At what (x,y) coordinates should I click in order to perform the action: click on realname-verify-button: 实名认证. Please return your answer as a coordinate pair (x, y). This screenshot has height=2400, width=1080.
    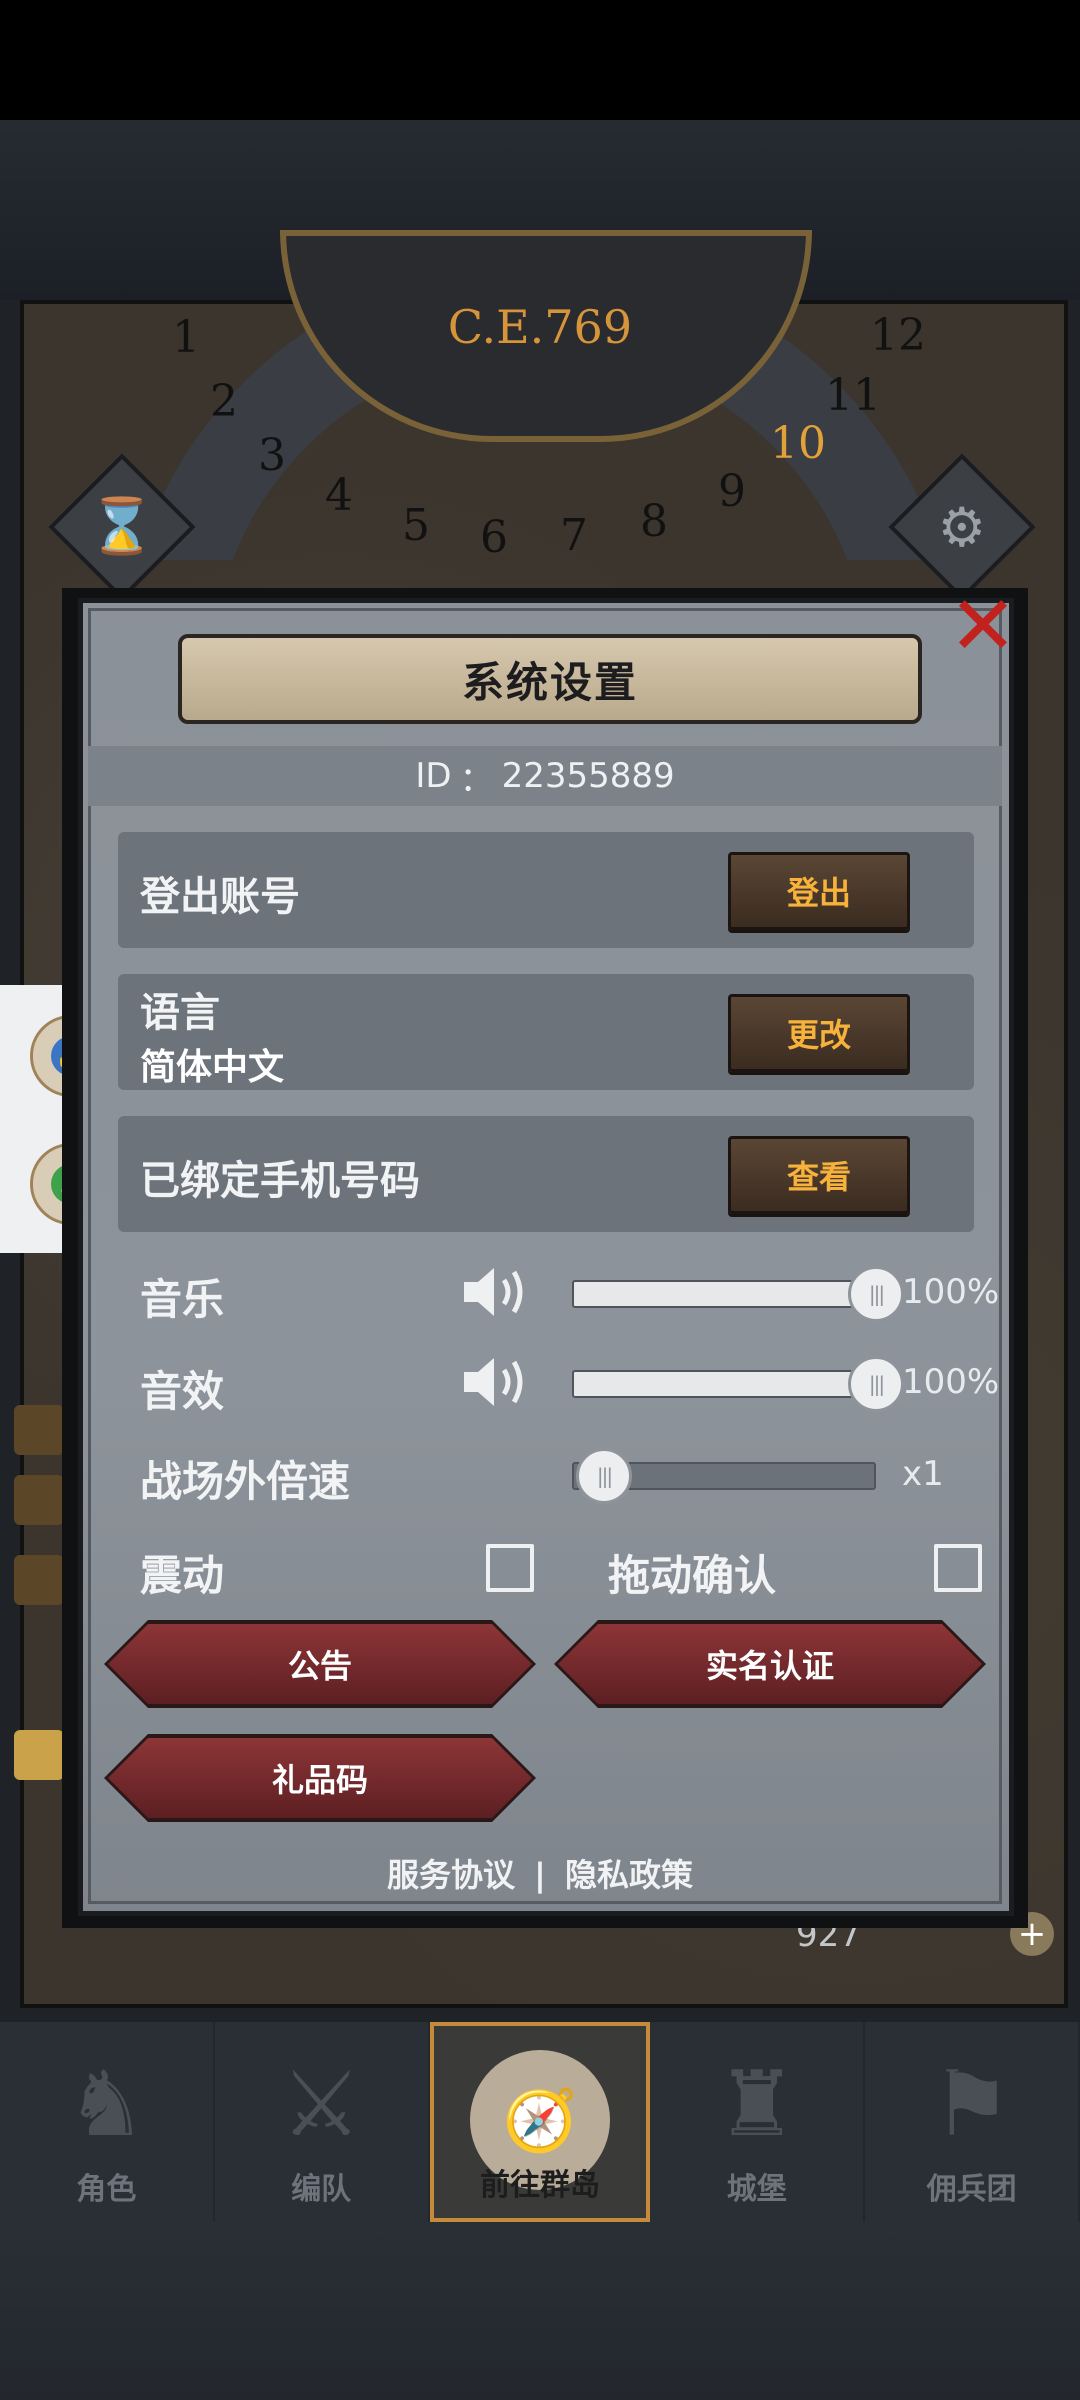
    Looking at the image, I should click on (770, 1664).